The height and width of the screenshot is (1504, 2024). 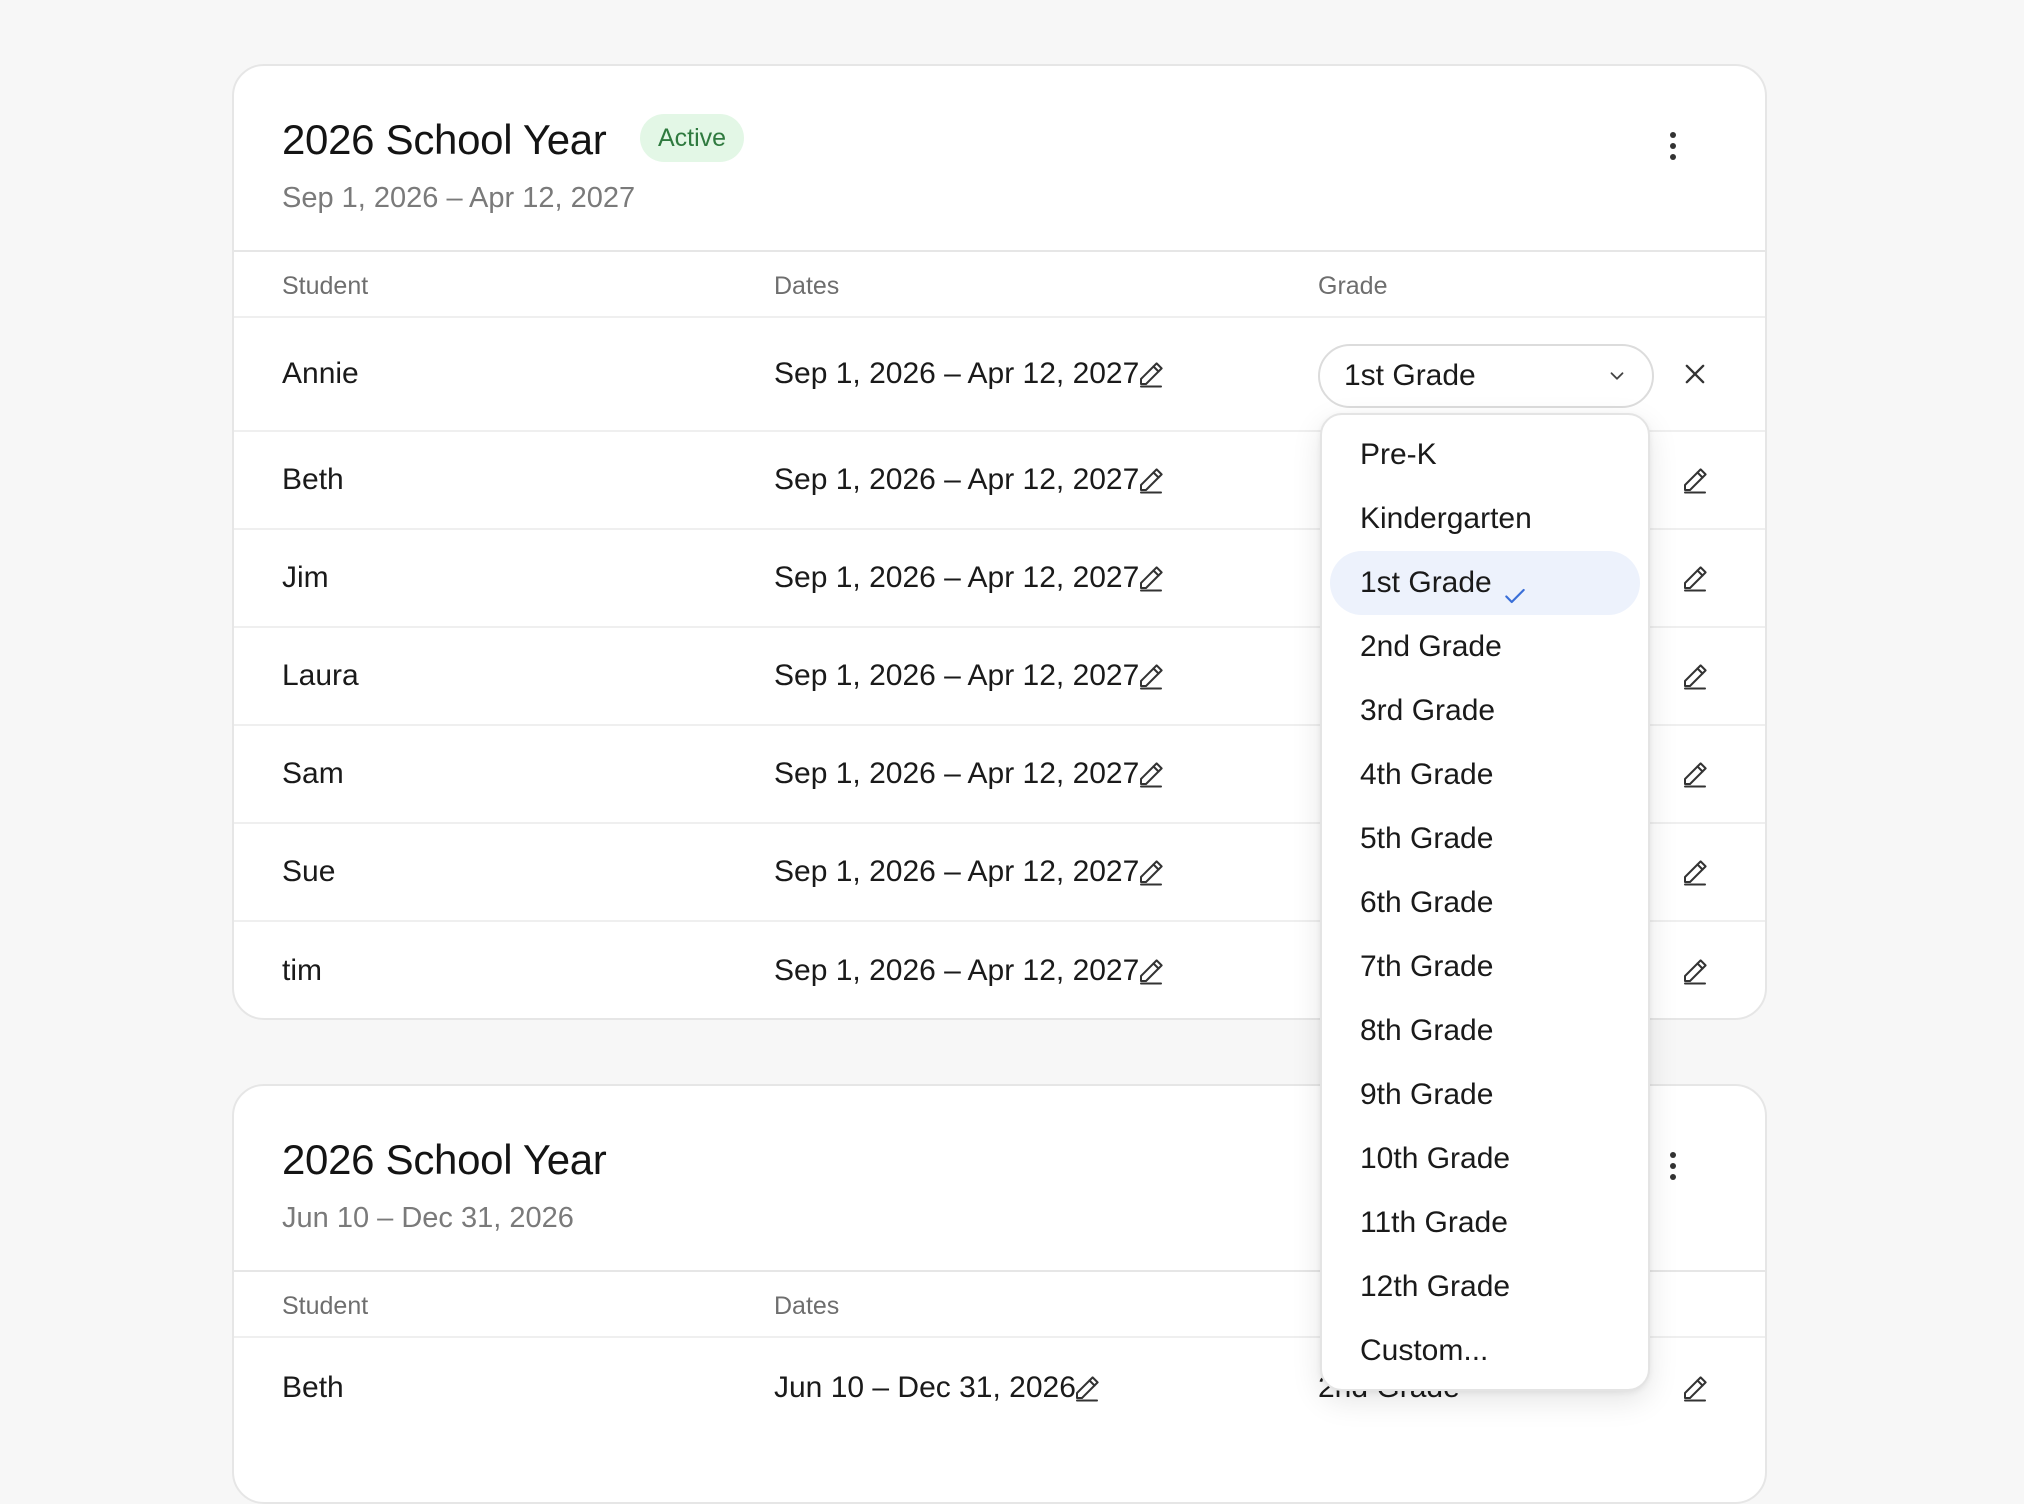 I want to click on student-name: Jim, so click(x=305, y=577).